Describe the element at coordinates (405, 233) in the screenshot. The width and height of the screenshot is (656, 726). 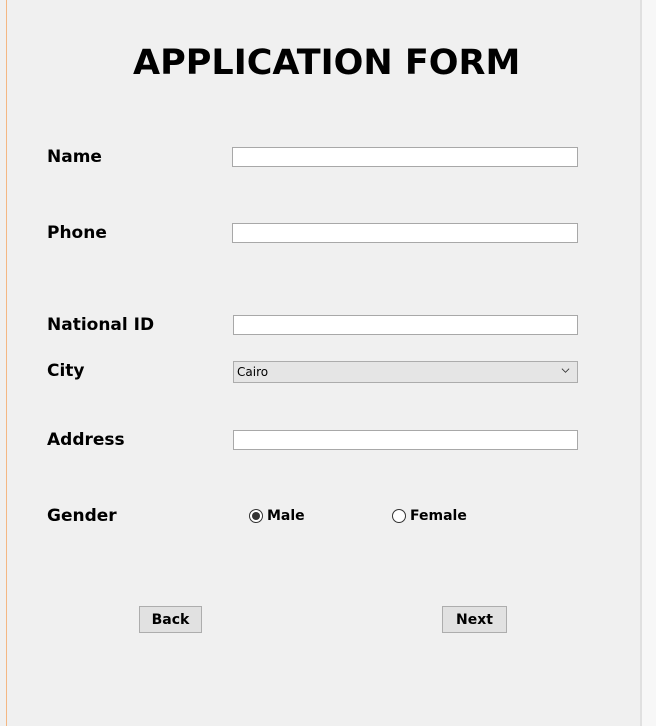
I see `phone-input` at that location.